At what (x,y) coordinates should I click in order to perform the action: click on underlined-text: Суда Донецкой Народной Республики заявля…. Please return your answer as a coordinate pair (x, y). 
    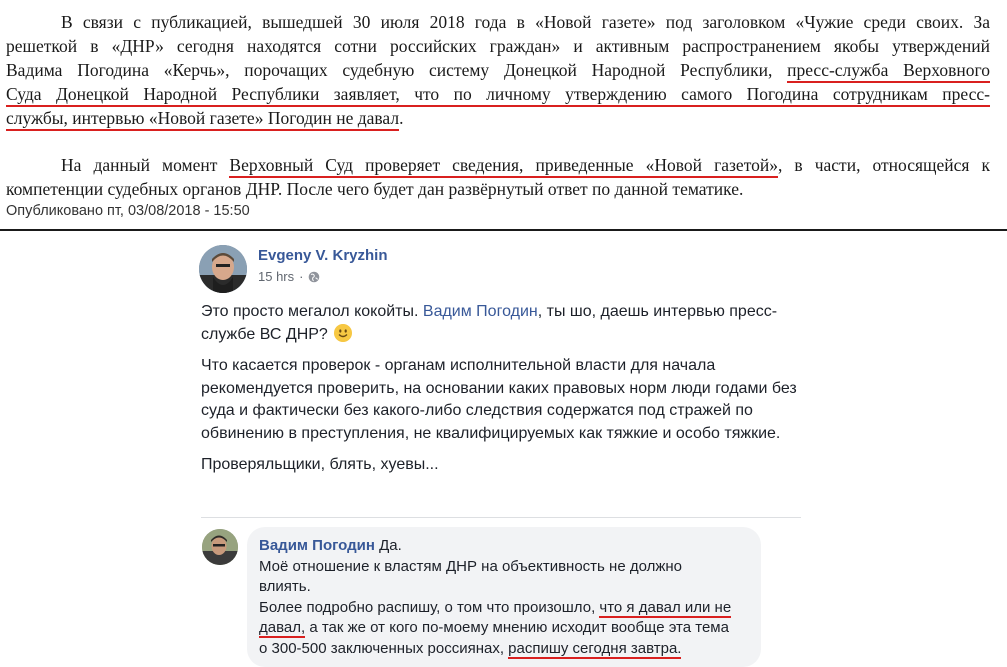
    Looking at the image, I should click on (498, 95).